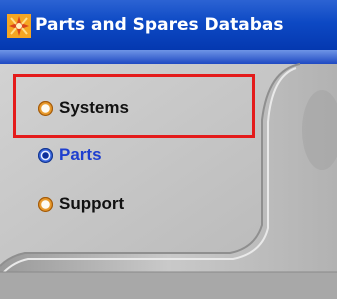 The image size is (337, 299). What do you see at coordinates (19, 26) in the screenshot?
I see `app-logo-icon` at bounding box center [19, 26].